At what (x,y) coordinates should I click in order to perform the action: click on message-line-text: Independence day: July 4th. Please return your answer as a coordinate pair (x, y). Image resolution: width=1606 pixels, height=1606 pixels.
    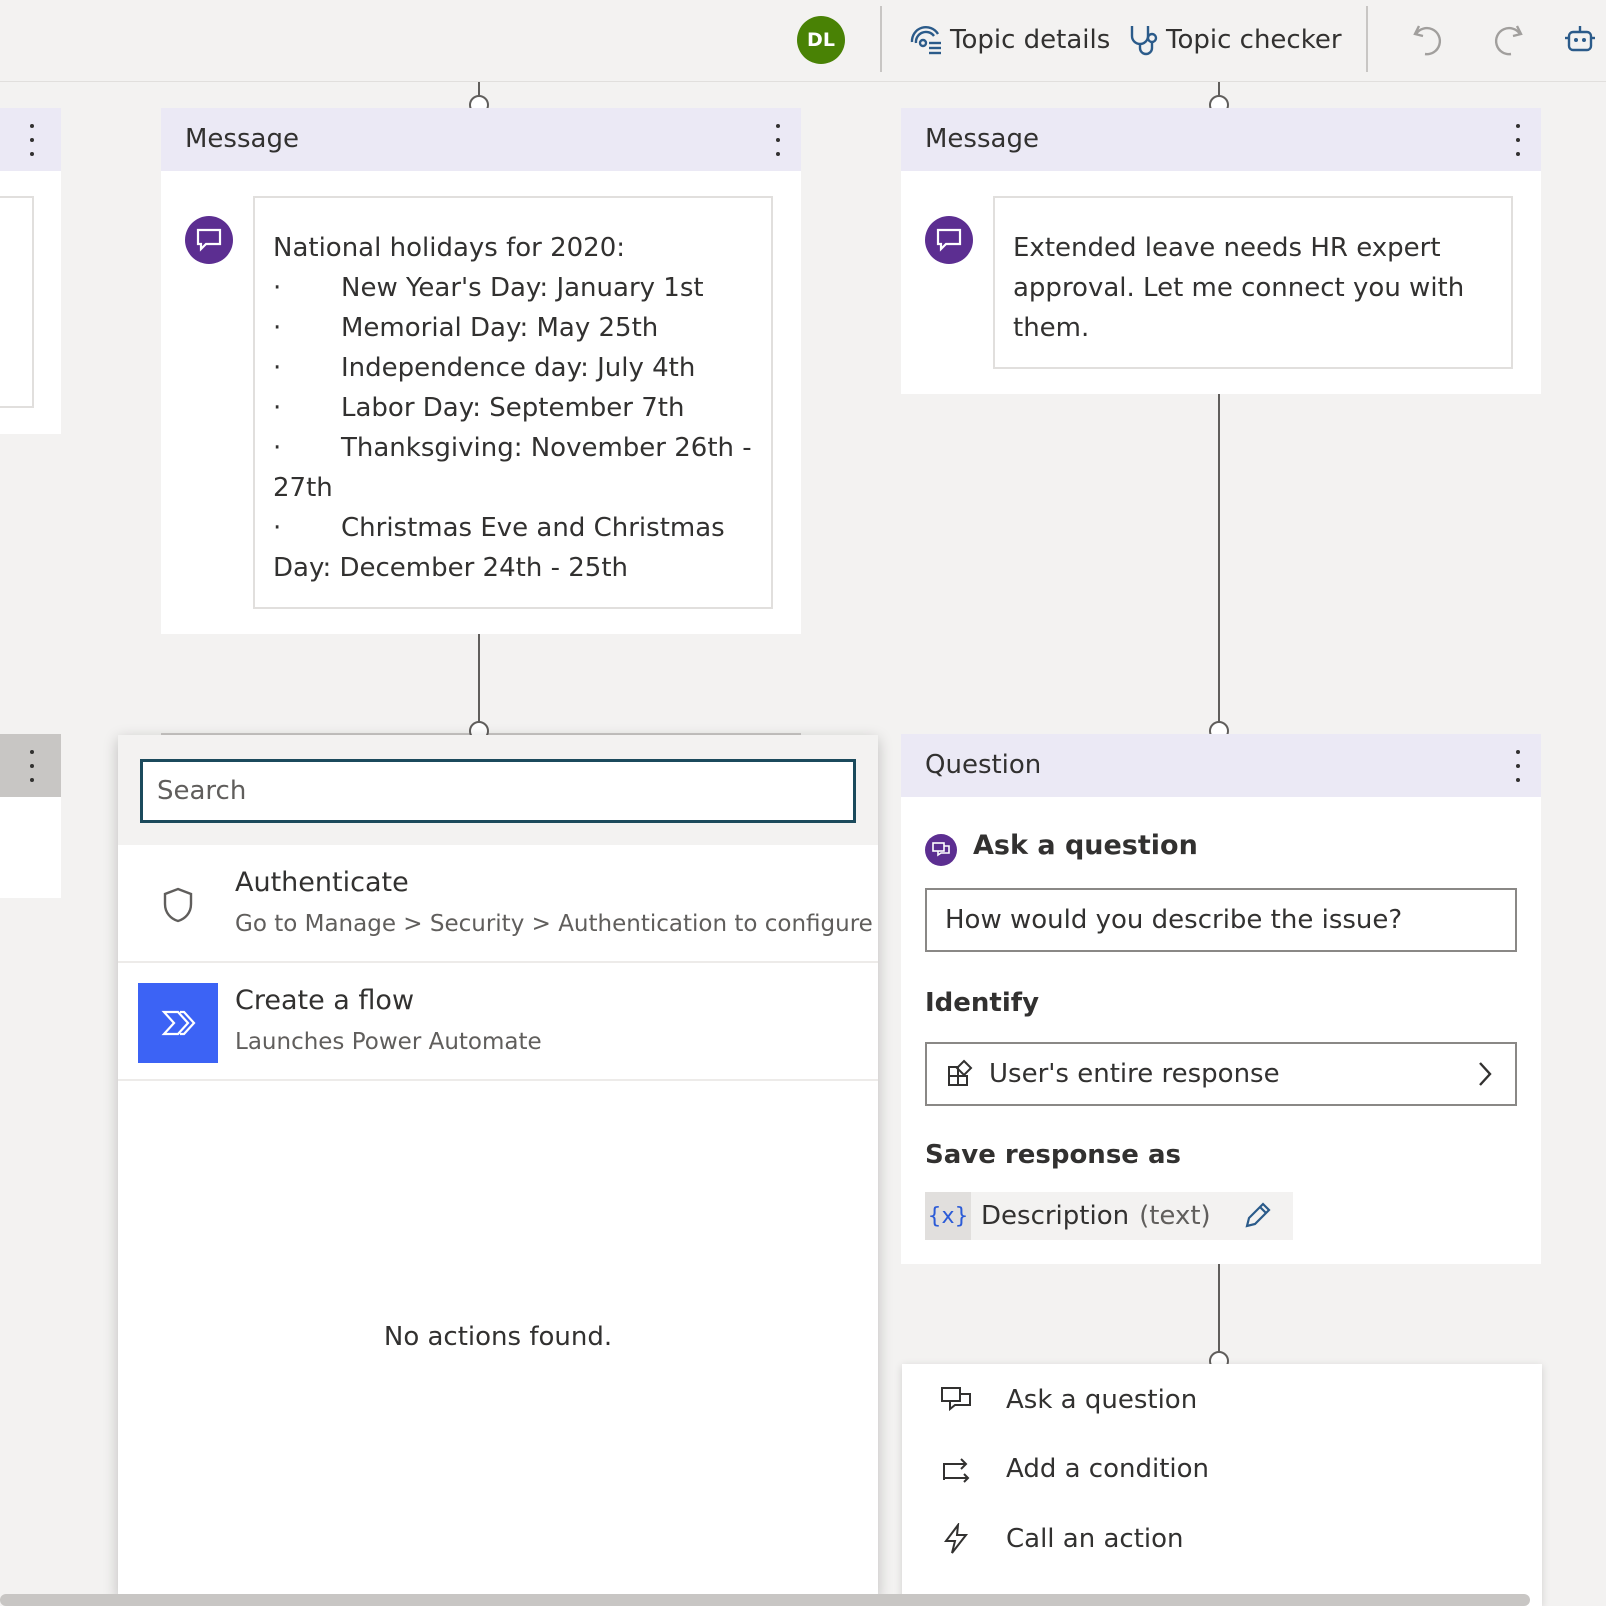
    Looking at the image, I should click on (518, 368).